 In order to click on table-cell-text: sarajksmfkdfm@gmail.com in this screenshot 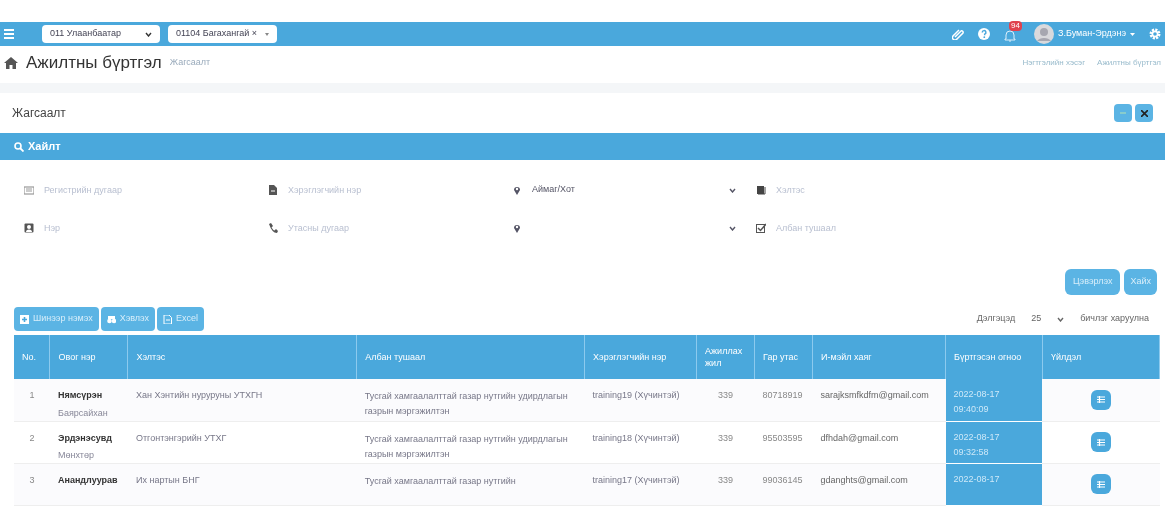, I will do `click(875, 395)`.